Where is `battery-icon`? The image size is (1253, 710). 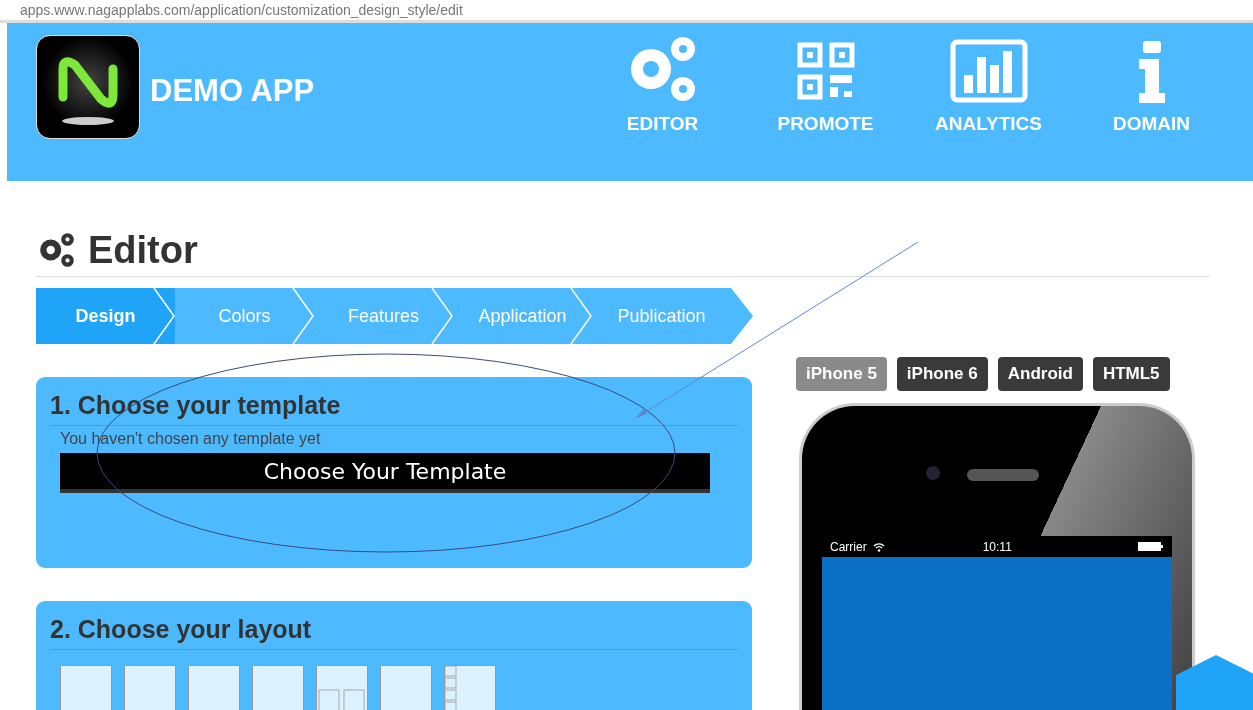
battery-icon is located at coordinates (1151, 546).